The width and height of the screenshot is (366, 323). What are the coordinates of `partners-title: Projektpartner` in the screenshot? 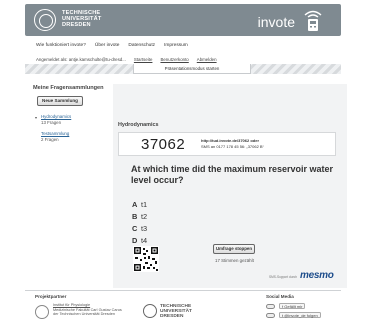 It's located at (51, 296).